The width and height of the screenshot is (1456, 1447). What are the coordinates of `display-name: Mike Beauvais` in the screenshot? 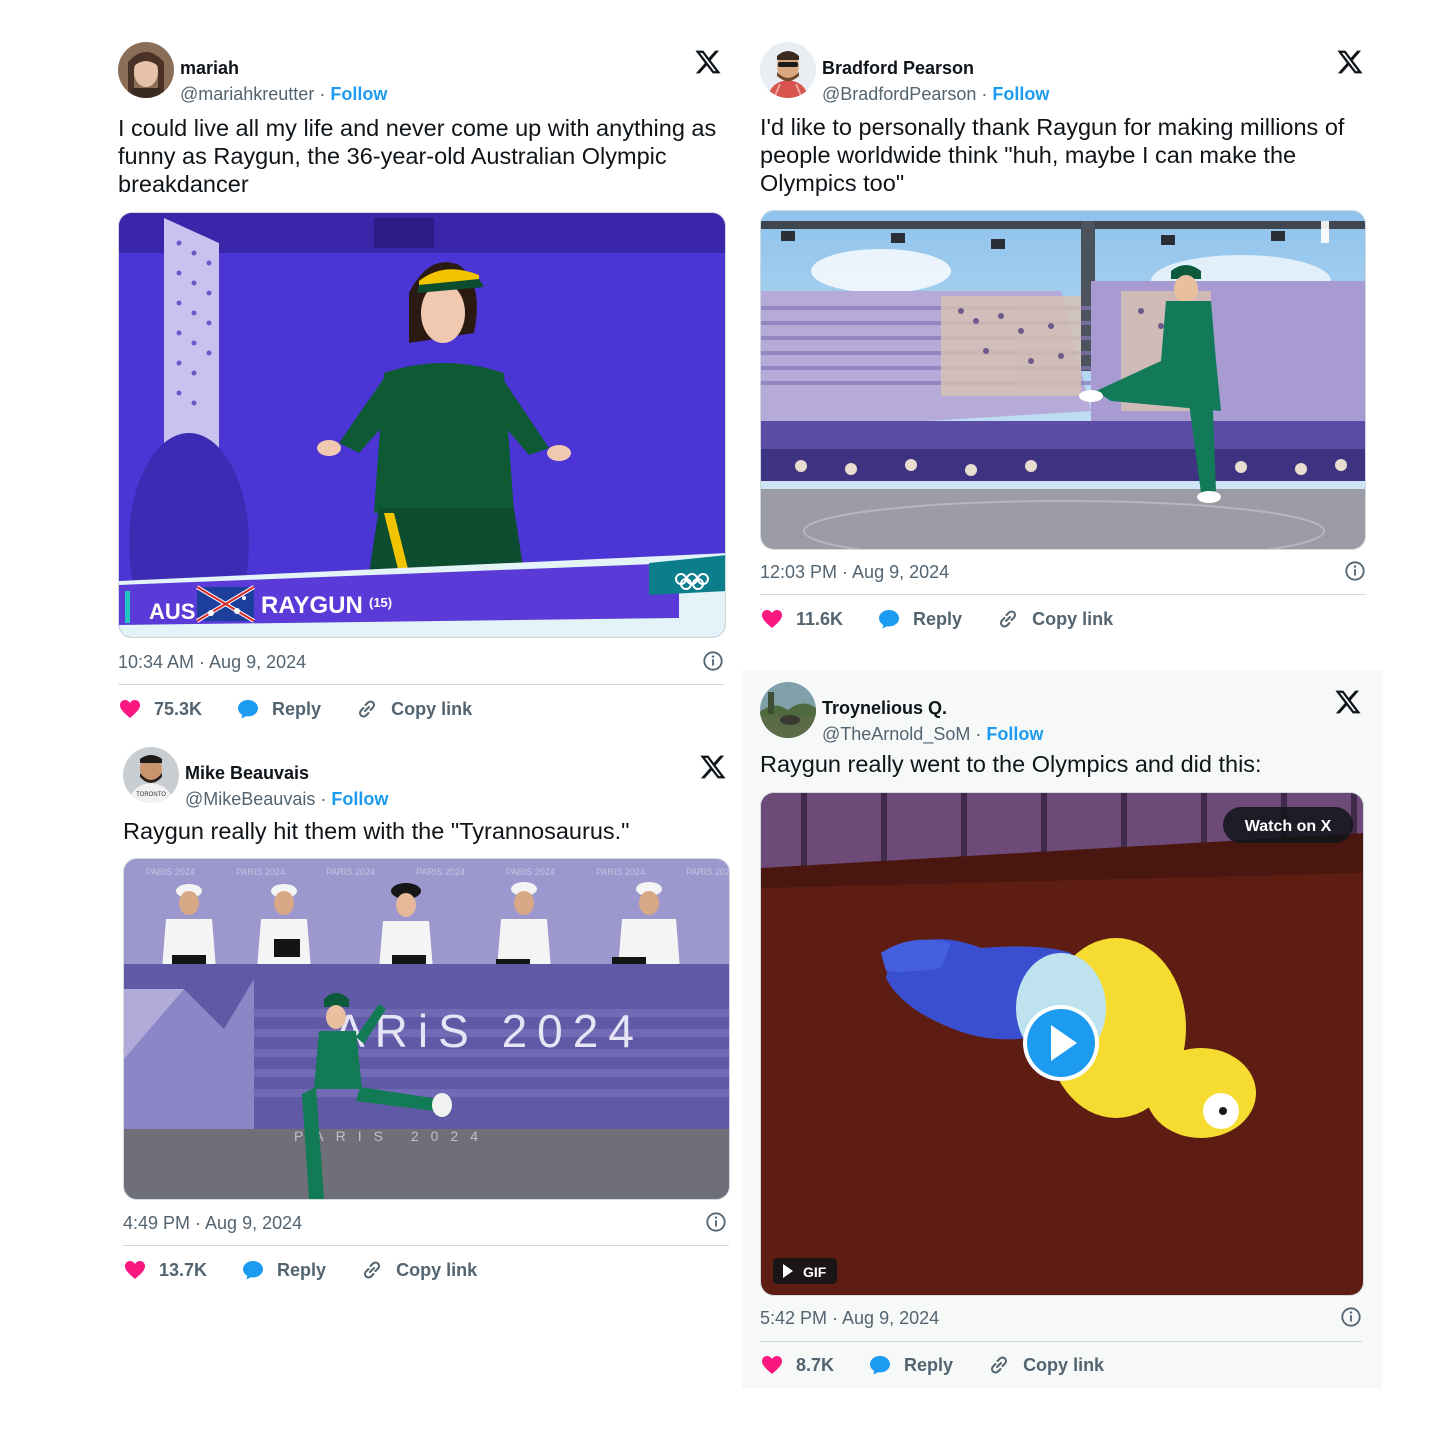 It's located at (247, 773).